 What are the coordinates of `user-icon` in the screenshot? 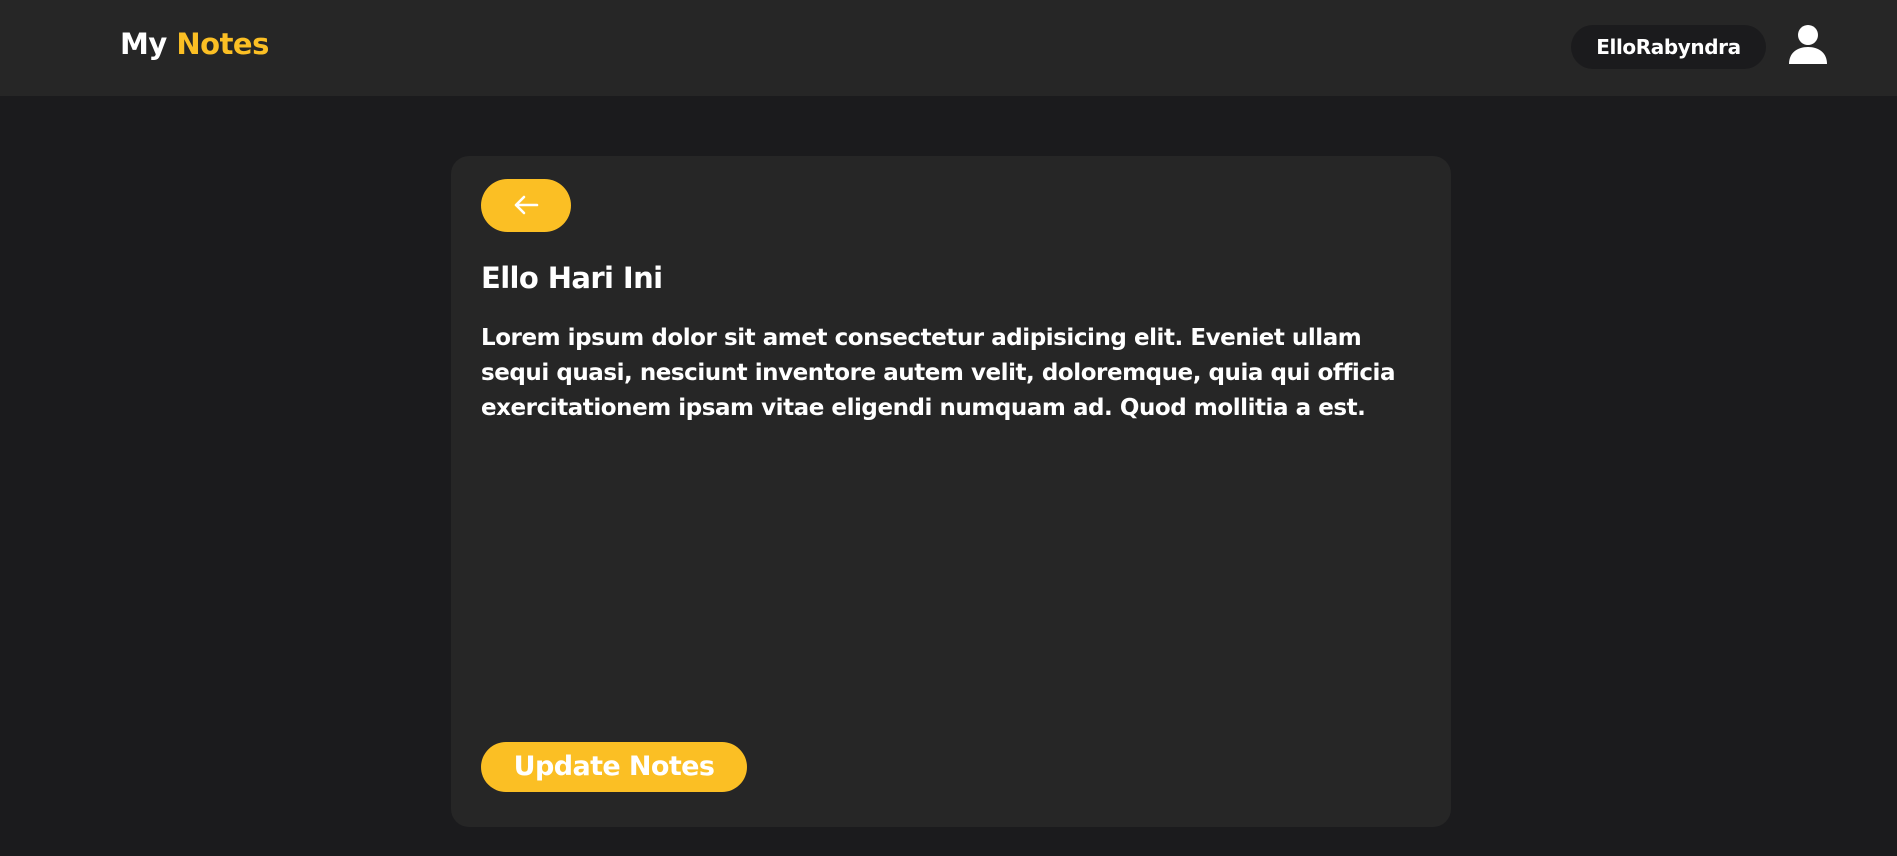 It's located at (1808, 45).